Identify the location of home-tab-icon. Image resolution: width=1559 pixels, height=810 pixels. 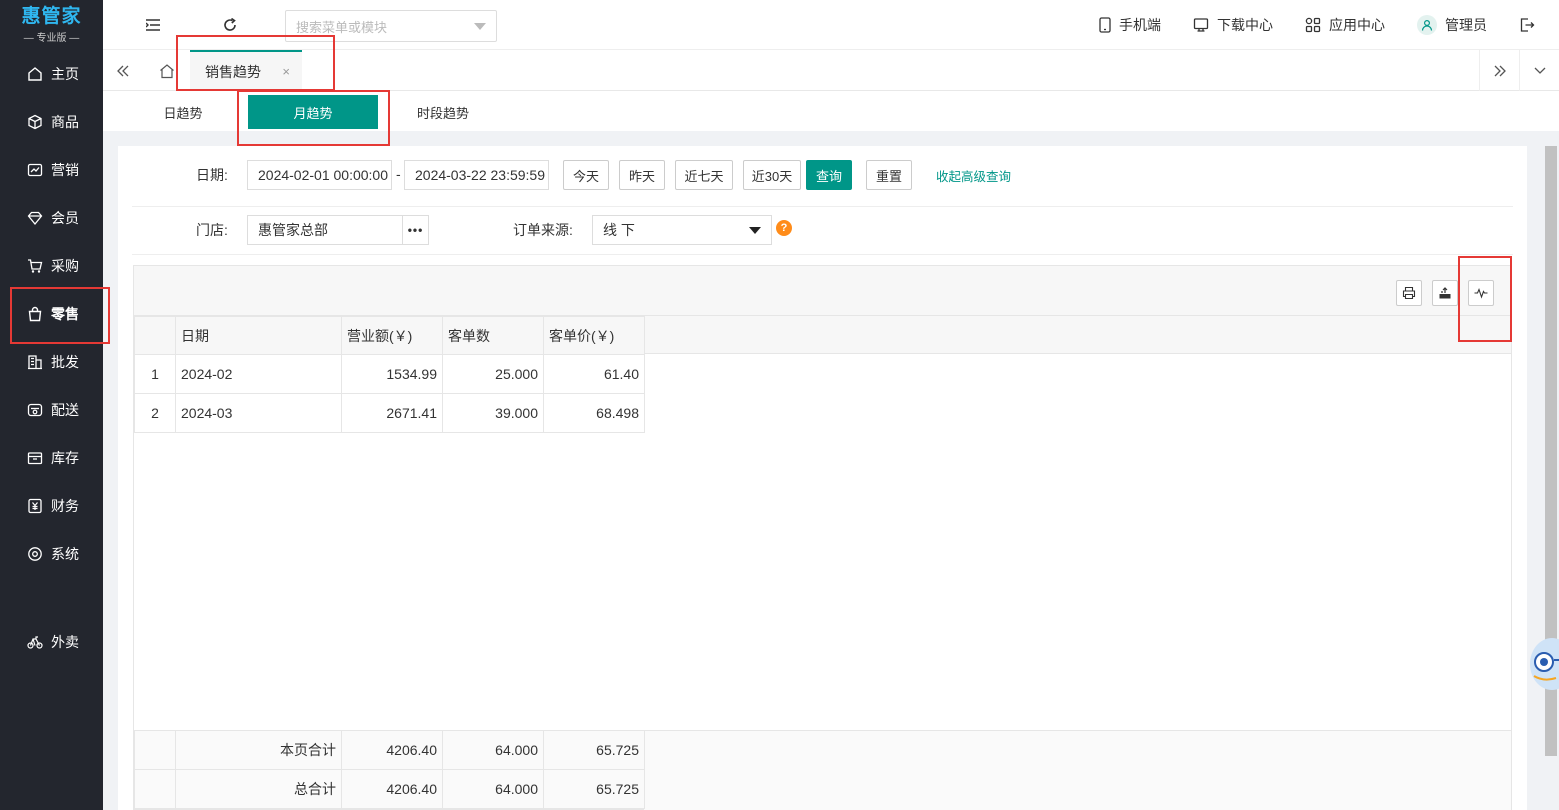
(167, 70).